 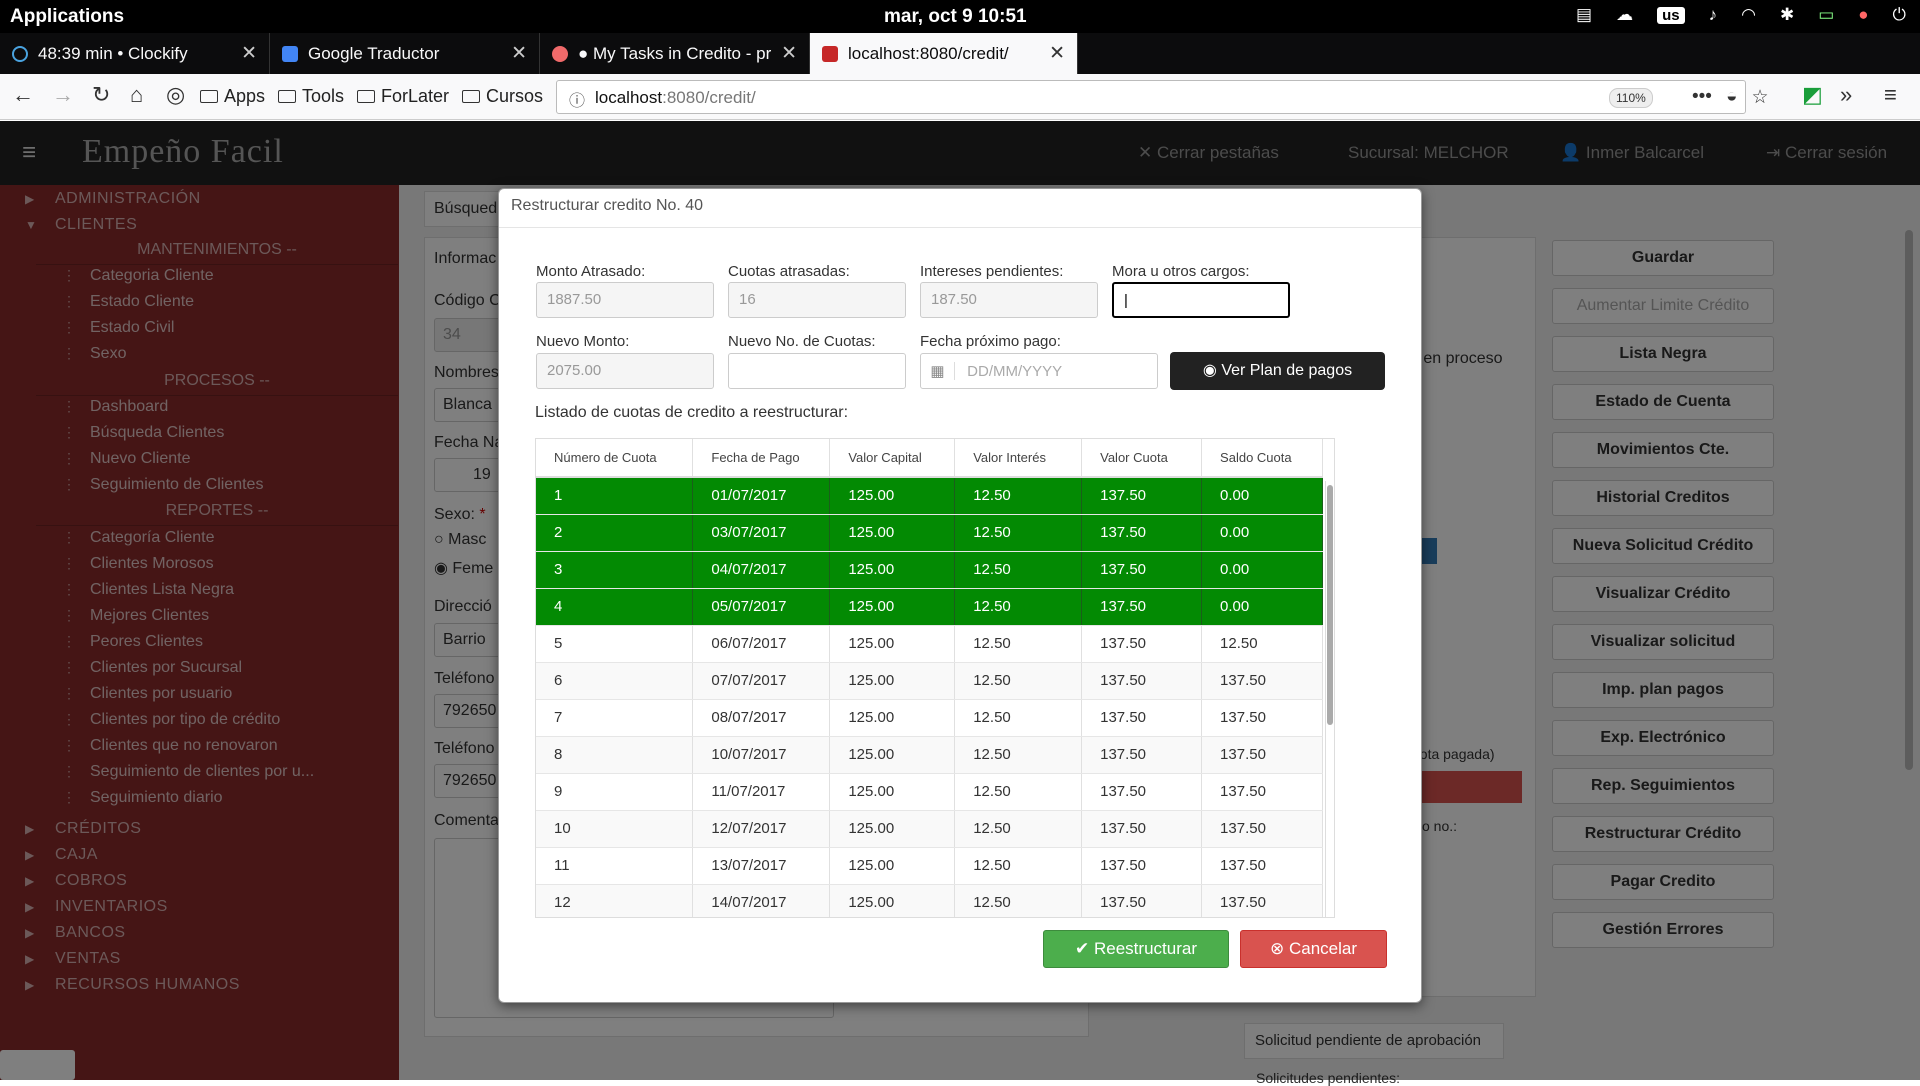 What do you see at coordinates (1702, 97) in the screenshot?
I see `more-actions-icon: •••` at bounding box center [1702, 97].